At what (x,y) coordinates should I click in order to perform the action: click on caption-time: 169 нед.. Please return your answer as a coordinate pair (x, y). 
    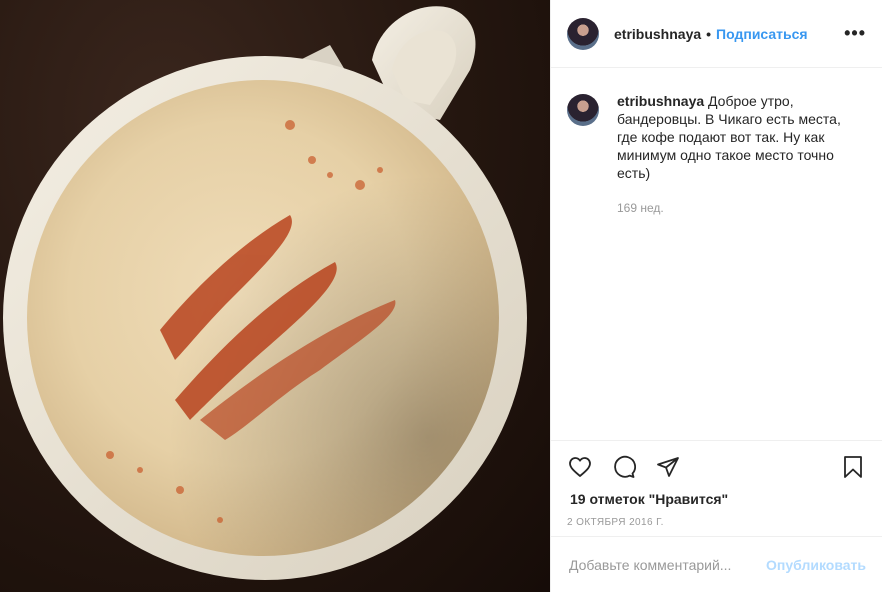
    Looking at the image, I should click on (739, 208).